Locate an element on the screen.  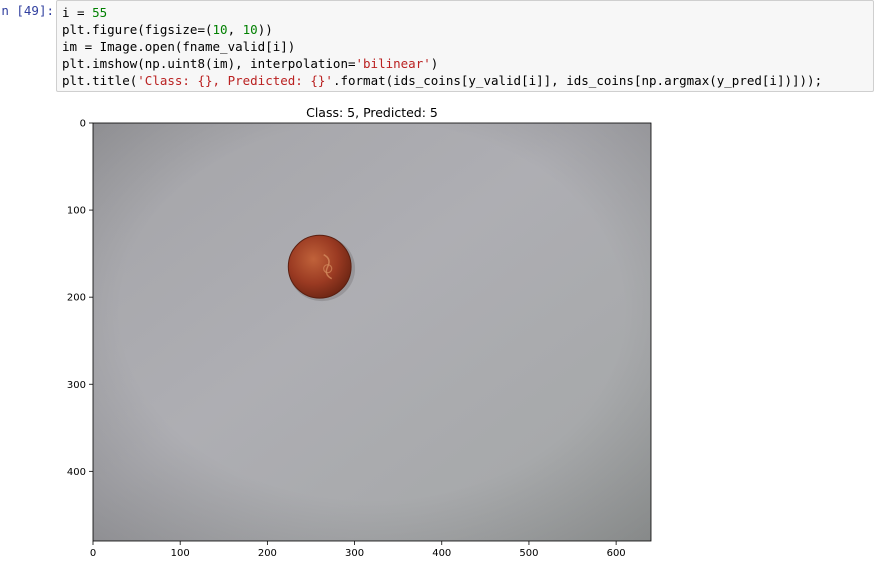
plot-title: Class: 5, Predicted: 5 is located at coordinates (372, 112).